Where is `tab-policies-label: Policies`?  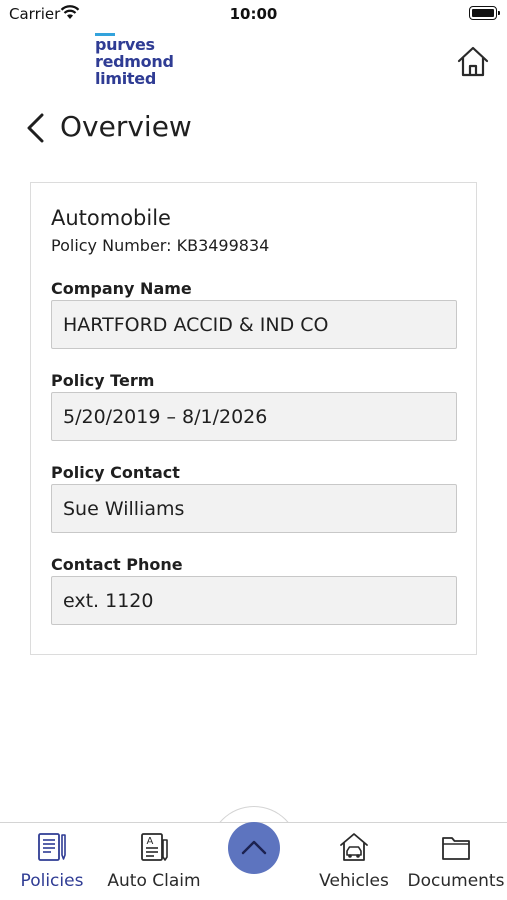 tab-policies-label: Policies is located at coordinates (52, 881).